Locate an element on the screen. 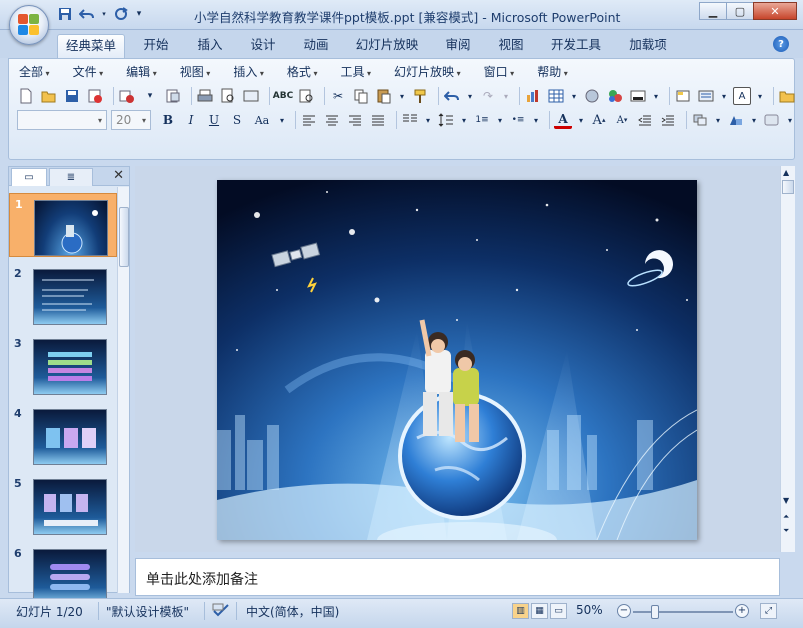 This screenshot has height=628, width=803. arrange-icon is located at coordinates (700, 120).